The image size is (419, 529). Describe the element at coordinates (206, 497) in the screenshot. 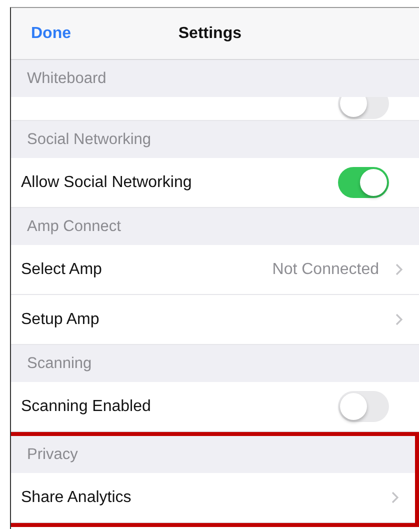

I see `setting-label: Share Analytics` at that location.